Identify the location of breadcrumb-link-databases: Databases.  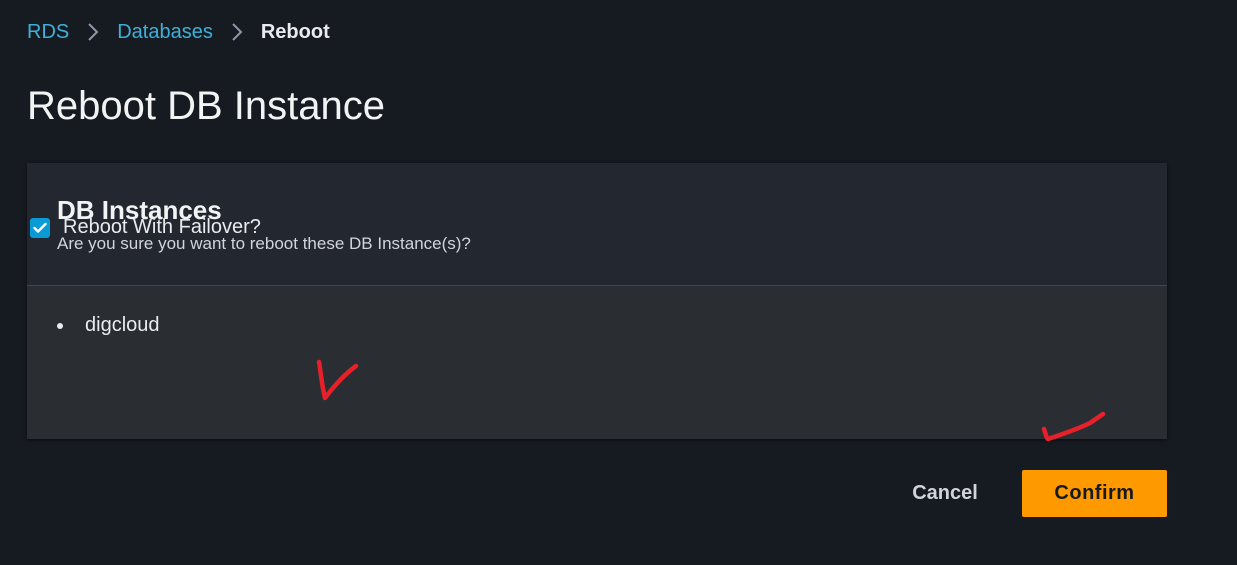
(165, 32).